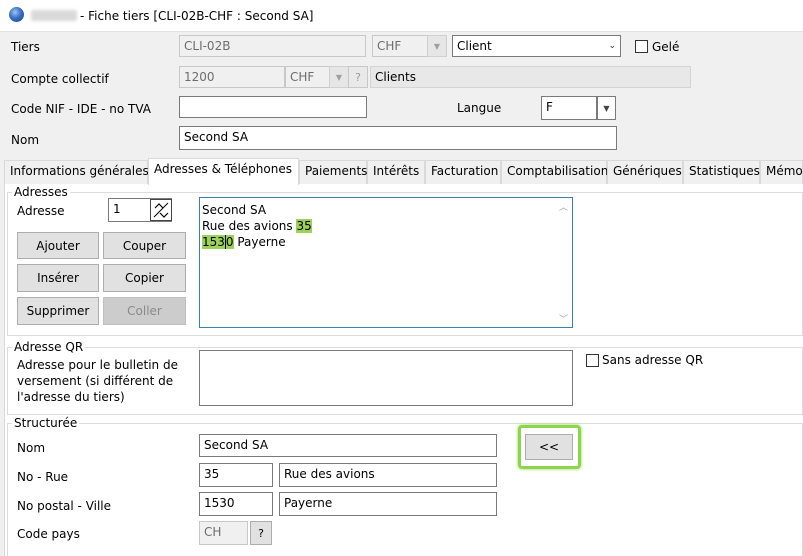  Describe the element at coordinates (273, 107) in the screenshot. I see `nif-field` at that location.